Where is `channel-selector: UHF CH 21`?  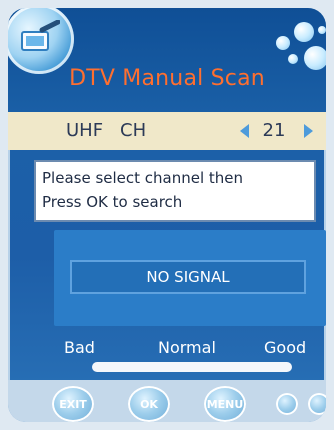
channel-selector: UHF CH 21 is located at coordinates (167, 131).